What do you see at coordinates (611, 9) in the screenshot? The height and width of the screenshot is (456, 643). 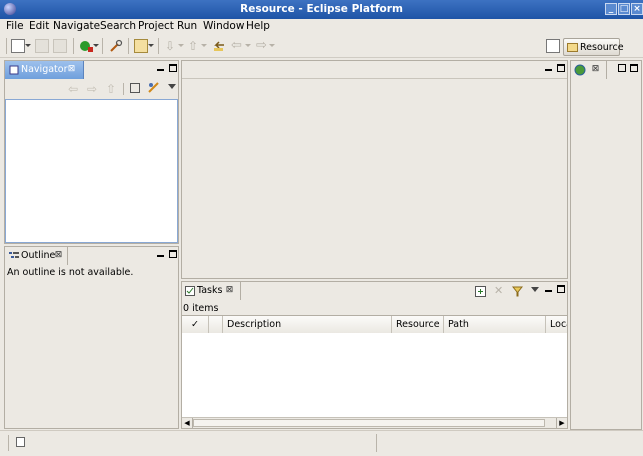 I see `minimize-window-button: _` at bounding box center [611, 9].